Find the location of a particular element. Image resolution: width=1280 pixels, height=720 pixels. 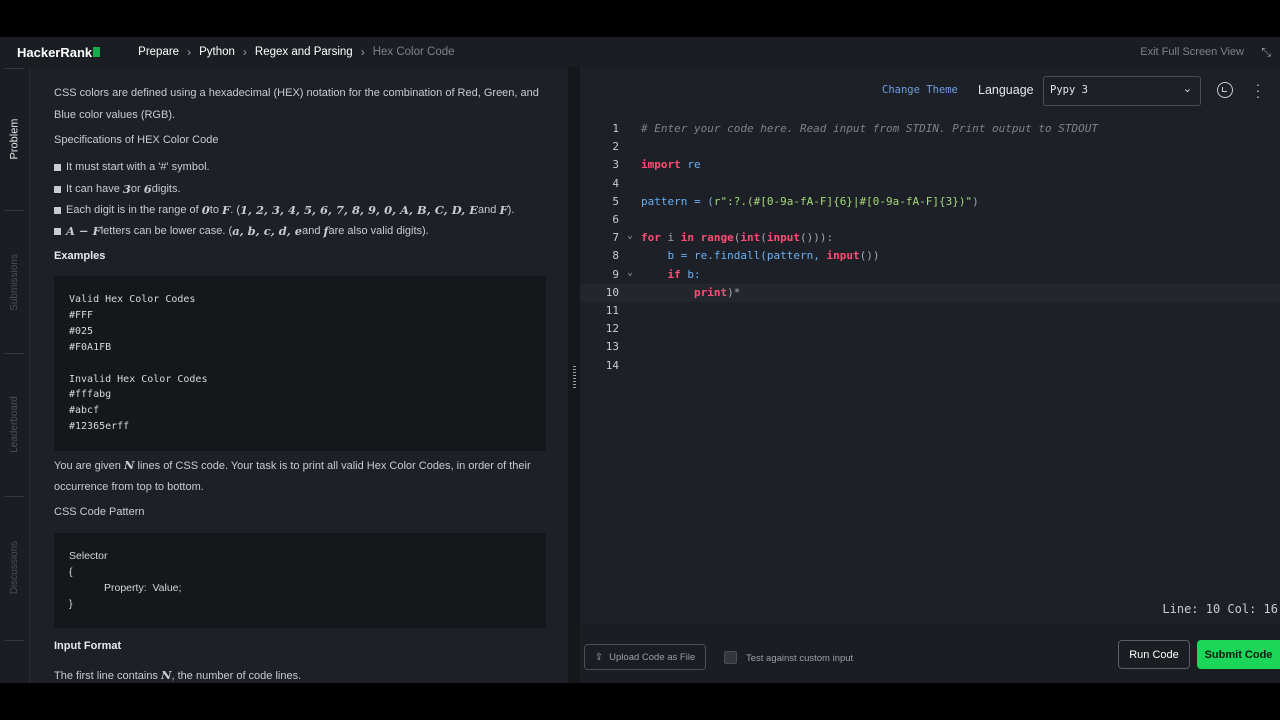

bullet-item: It can have 3 or 6 digits. is located at coordinates (117, 189).